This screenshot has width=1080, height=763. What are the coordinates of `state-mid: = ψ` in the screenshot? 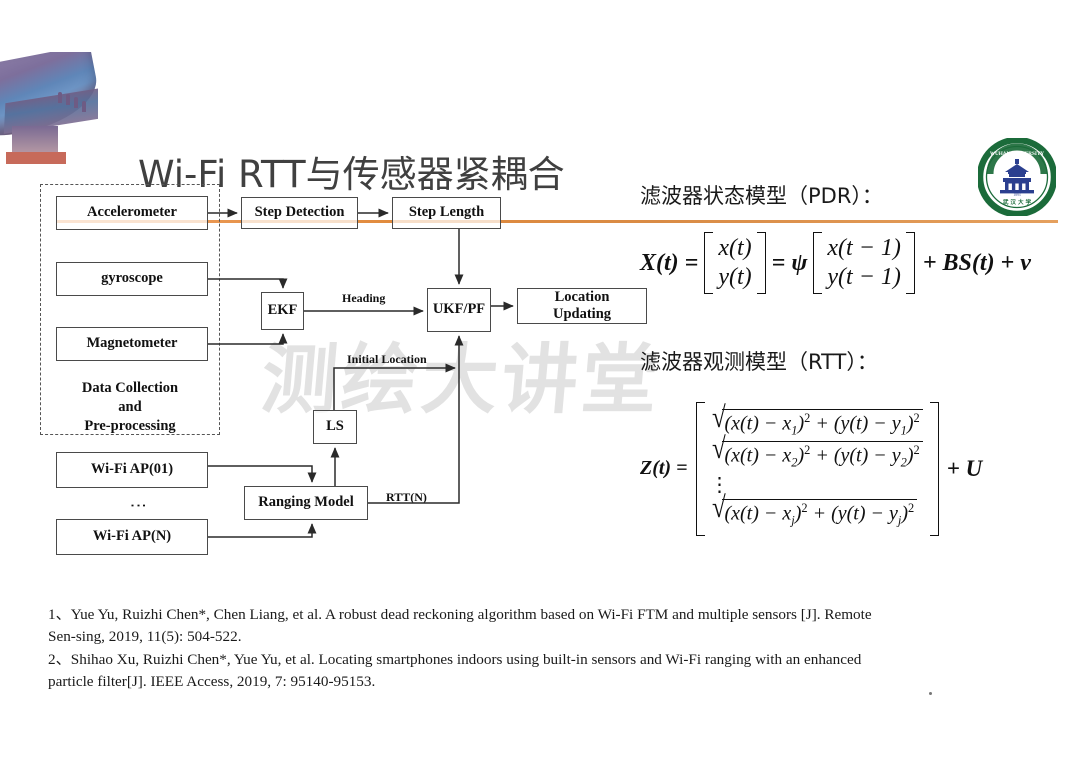 It's located at (789, 262).